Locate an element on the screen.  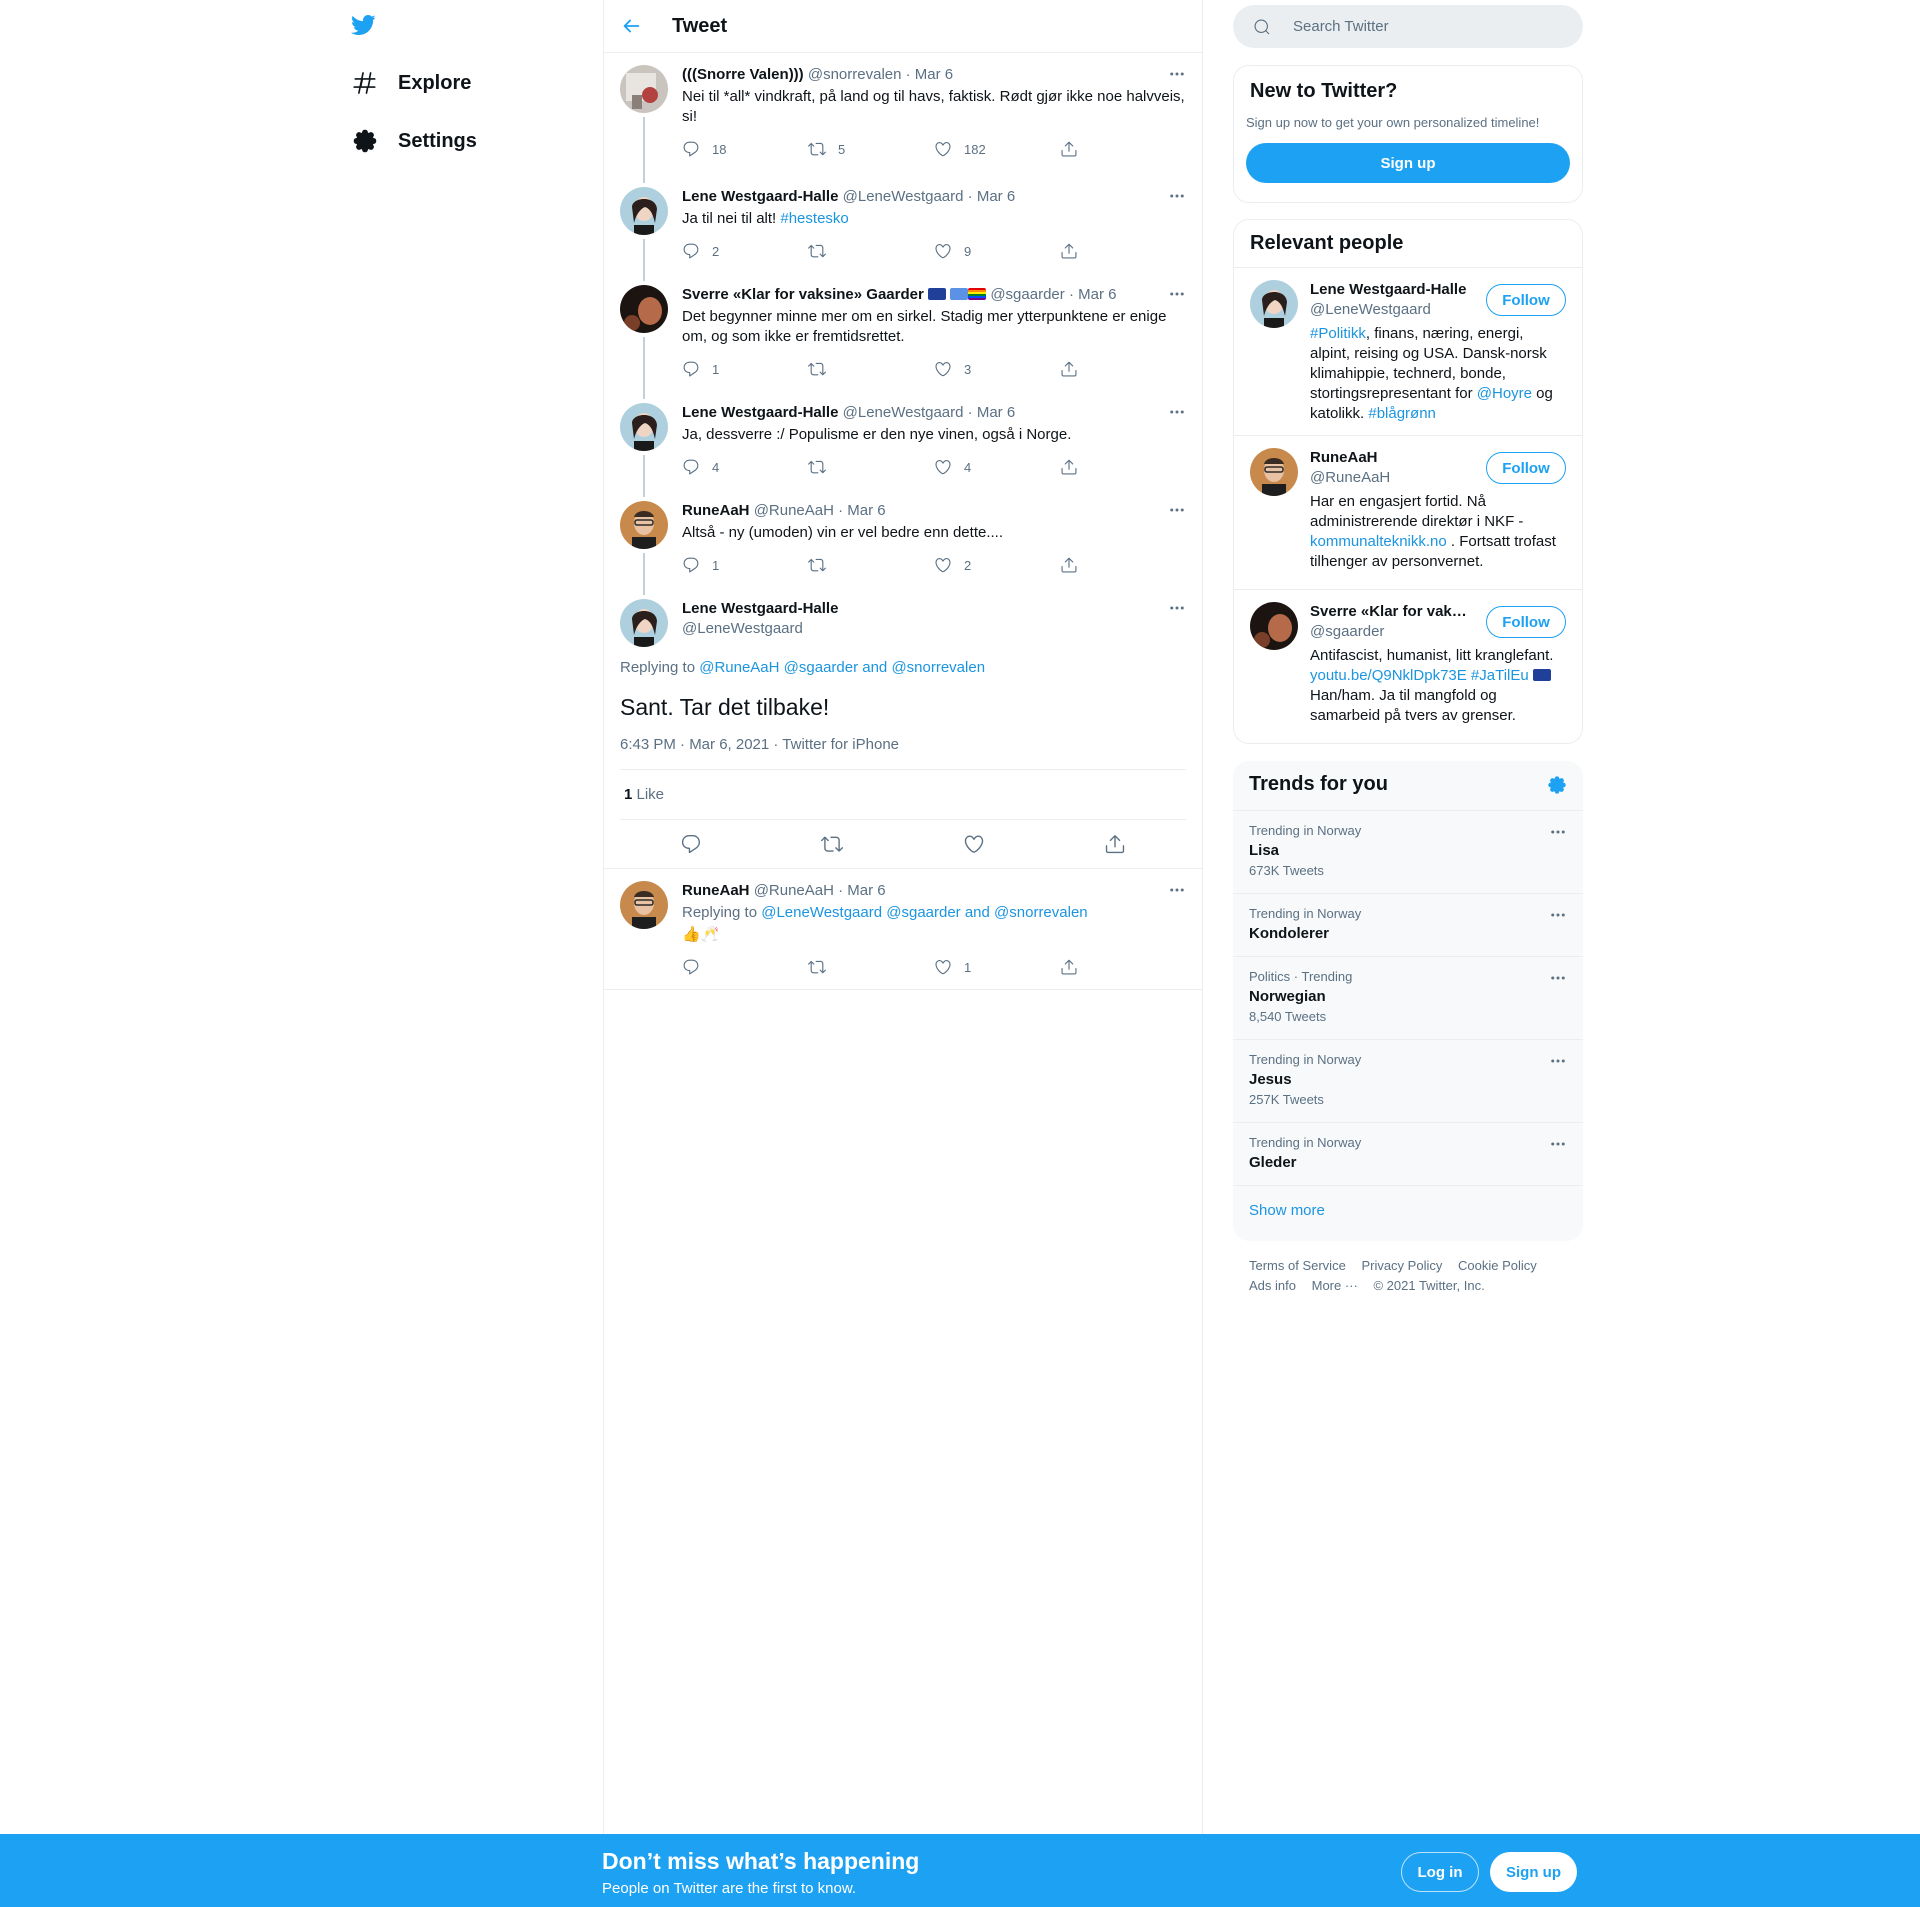
trend-item: Trending in Norway Jesus 257K Tweets is located at coordinates (1408, 1081).